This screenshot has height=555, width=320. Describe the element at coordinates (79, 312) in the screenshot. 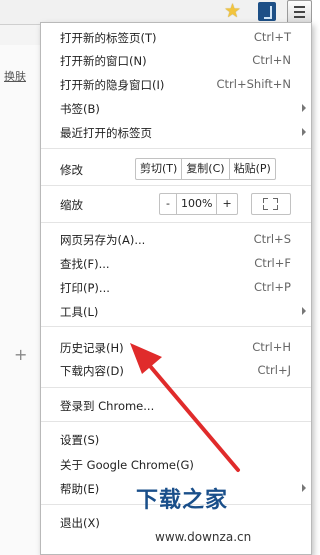

I see `menu-item-label: 工具(L)` at that location.